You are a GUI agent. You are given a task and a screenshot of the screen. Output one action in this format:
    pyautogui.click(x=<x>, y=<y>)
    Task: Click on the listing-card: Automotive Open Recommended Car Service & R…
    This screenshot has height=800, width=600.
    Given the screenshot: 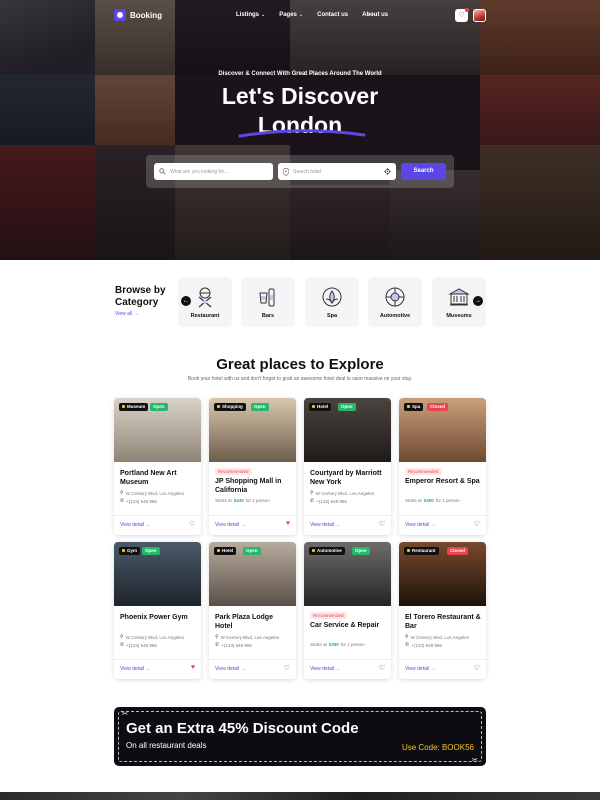 What is the action you would take?
    pyautogui.click(x=347, y=610)
    